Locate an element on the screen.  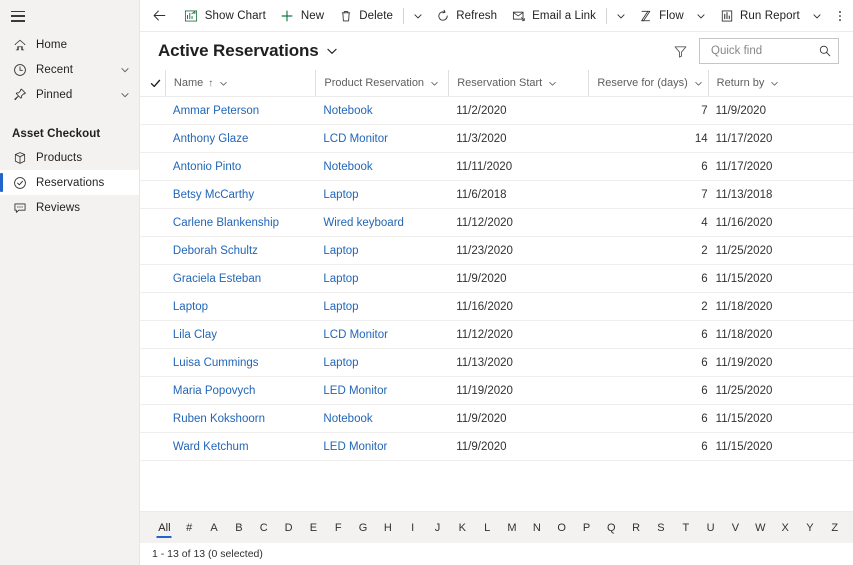
alpha-index-h: H is located at coordinates (387, 528).